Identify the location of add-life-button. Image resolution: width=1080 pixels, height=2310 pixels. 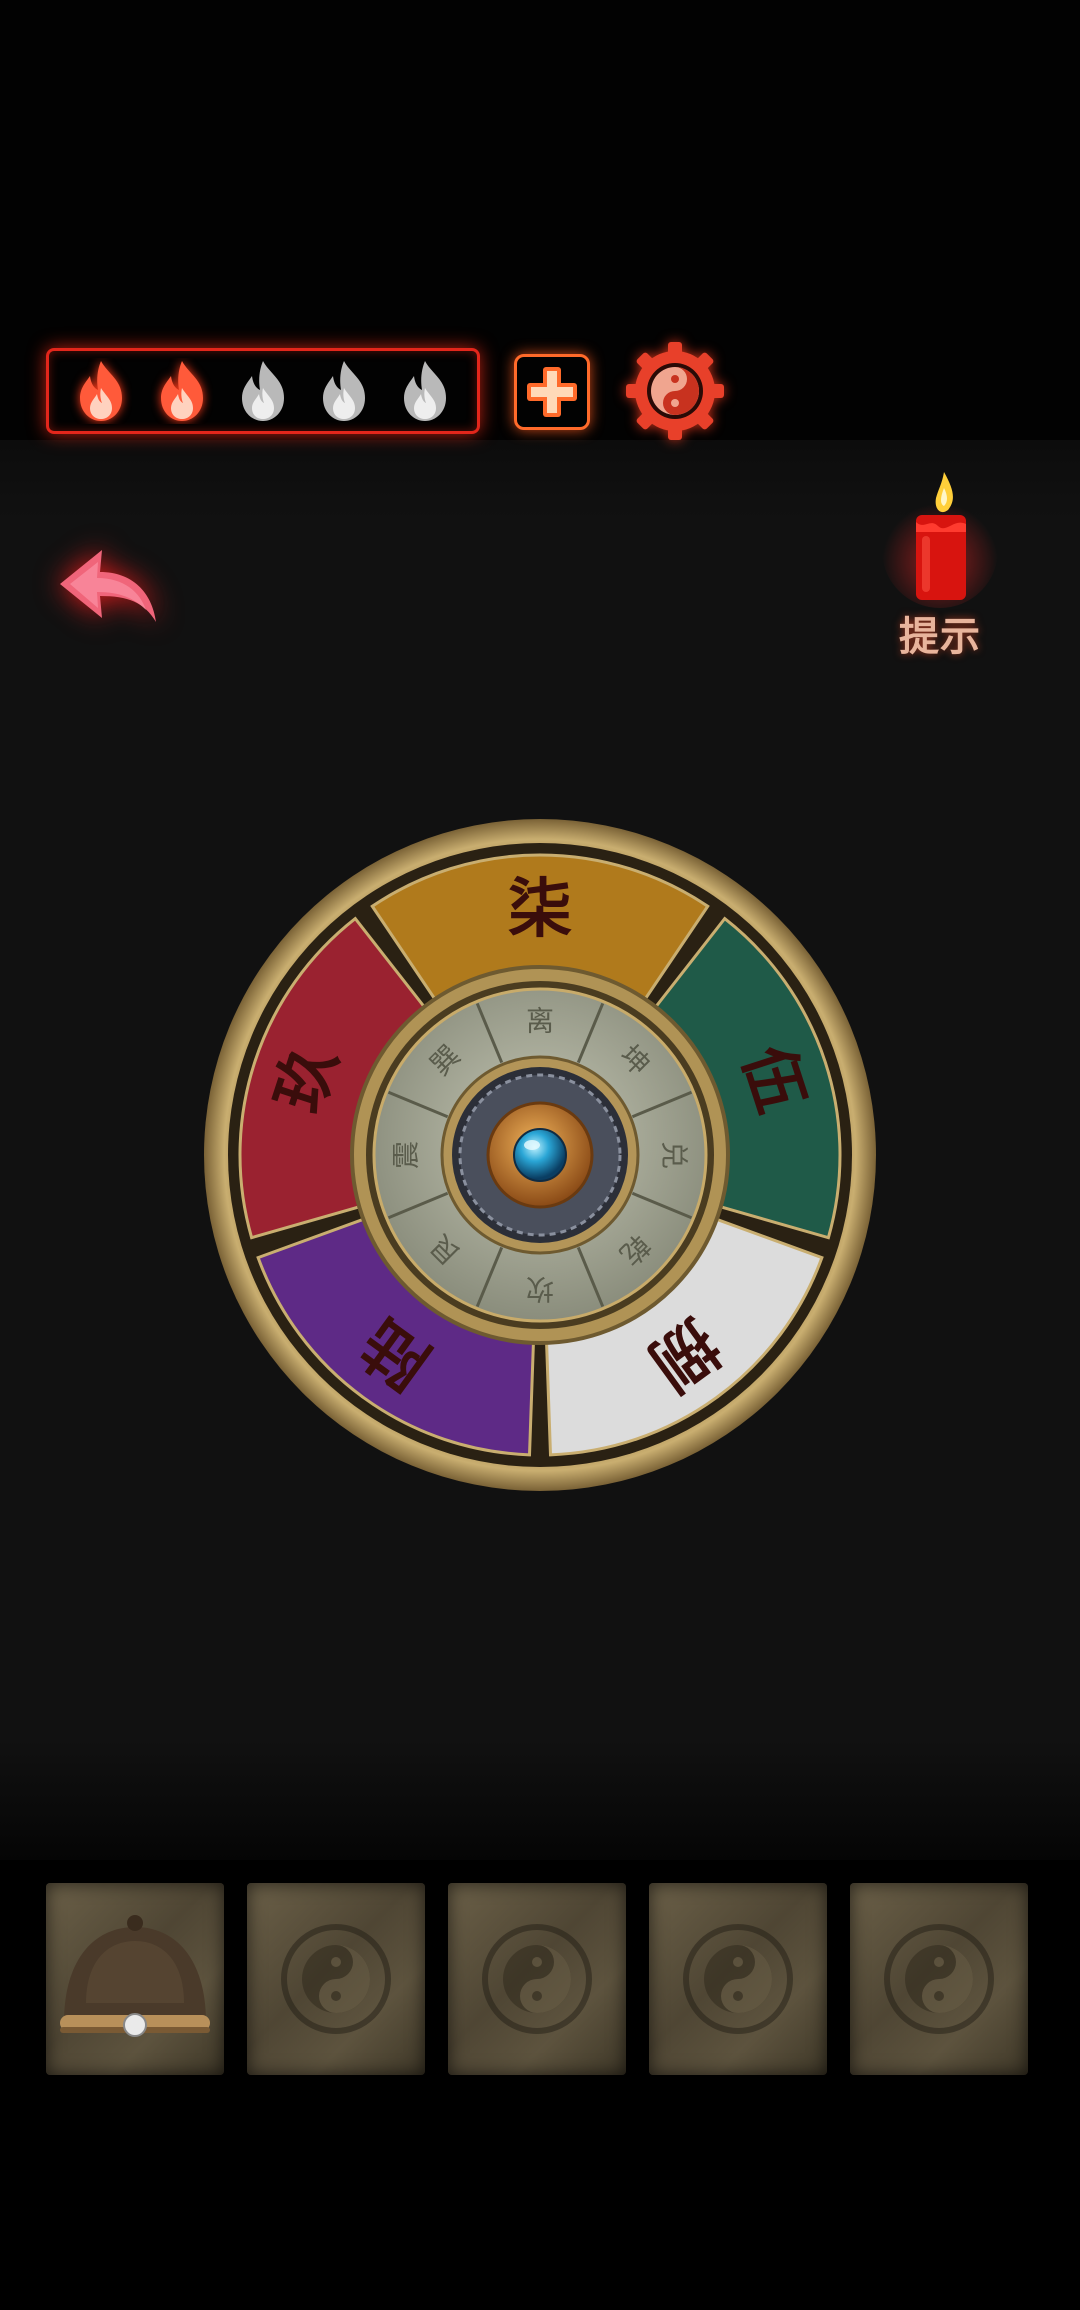
(552, 392).